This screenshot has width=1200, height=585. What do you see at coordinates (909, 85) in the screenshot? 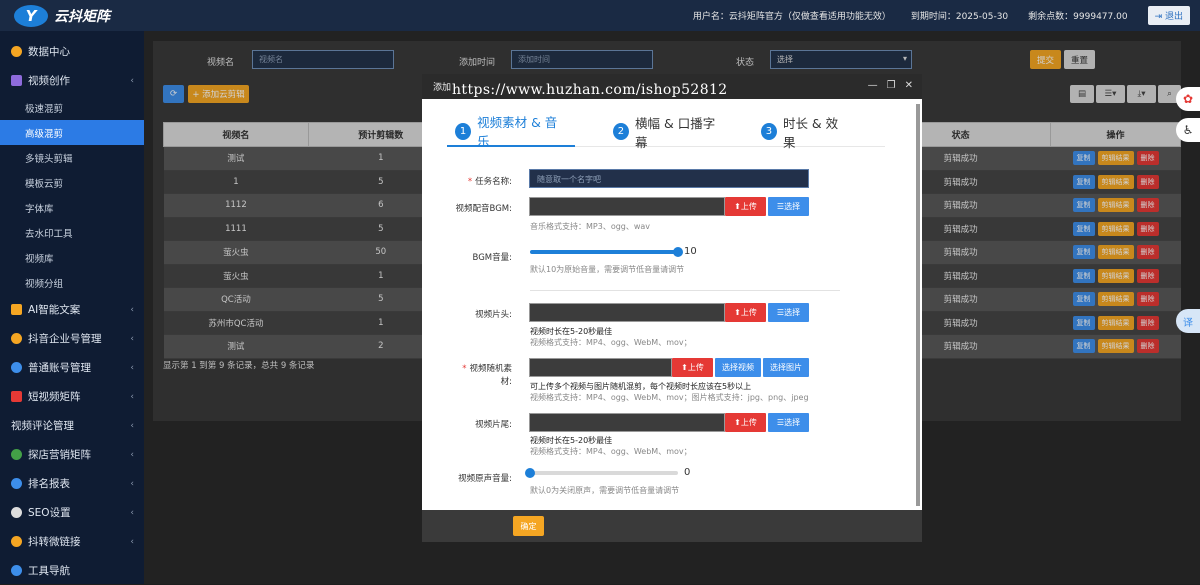
I see `close-icon: ✕` at bounding box center [909, 85].